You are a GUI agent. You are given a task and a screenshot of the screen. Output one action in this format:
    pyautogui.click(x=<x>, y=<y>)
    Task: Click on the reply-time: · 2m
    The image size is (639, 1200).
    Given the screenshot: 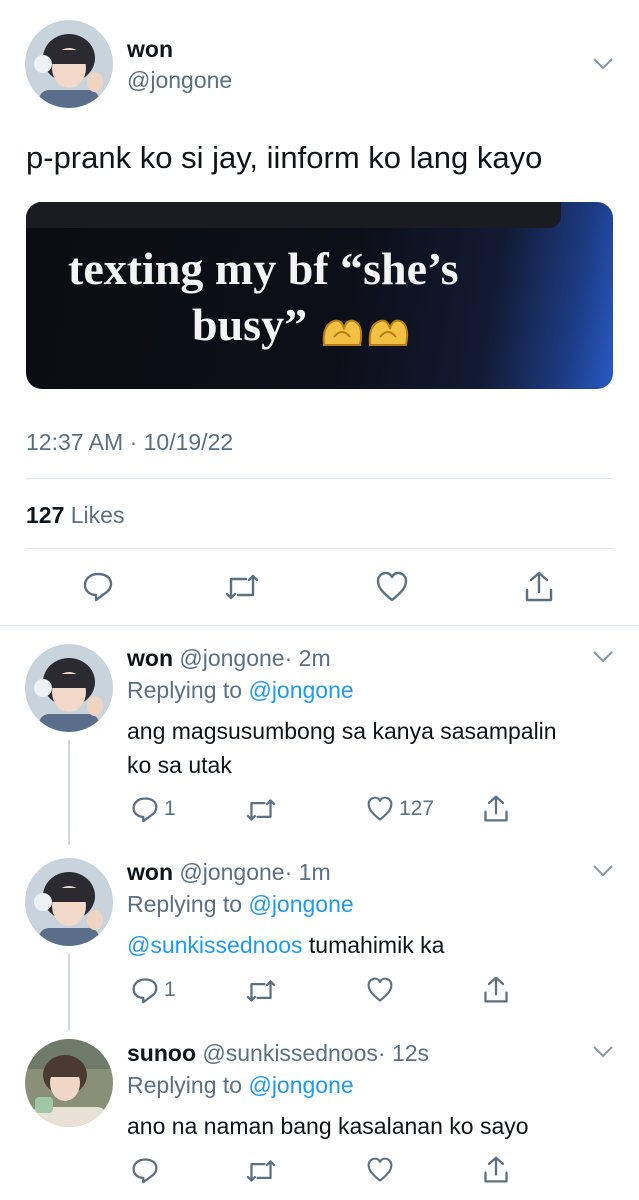 What is the action you would take?
    pyautogui.click(x=308, y=658)
    